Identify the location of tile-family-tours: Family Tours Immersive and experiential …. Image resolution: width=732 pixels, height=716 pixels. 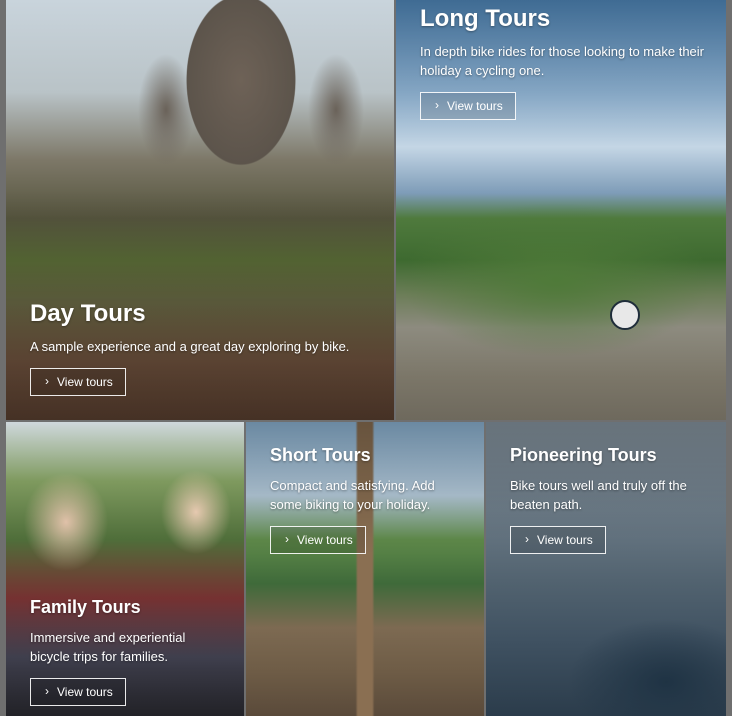
(125, 569).